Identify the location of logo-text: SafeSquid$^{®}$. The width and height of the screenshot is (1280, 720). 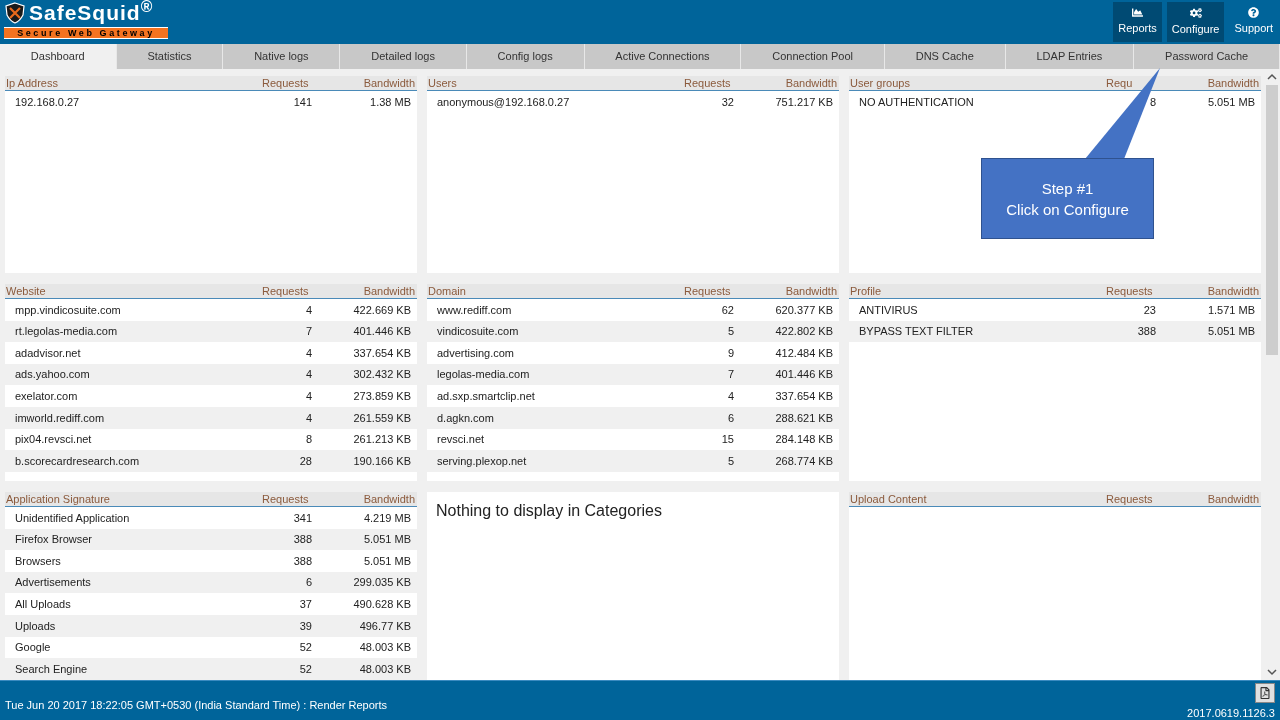
(91, 13).